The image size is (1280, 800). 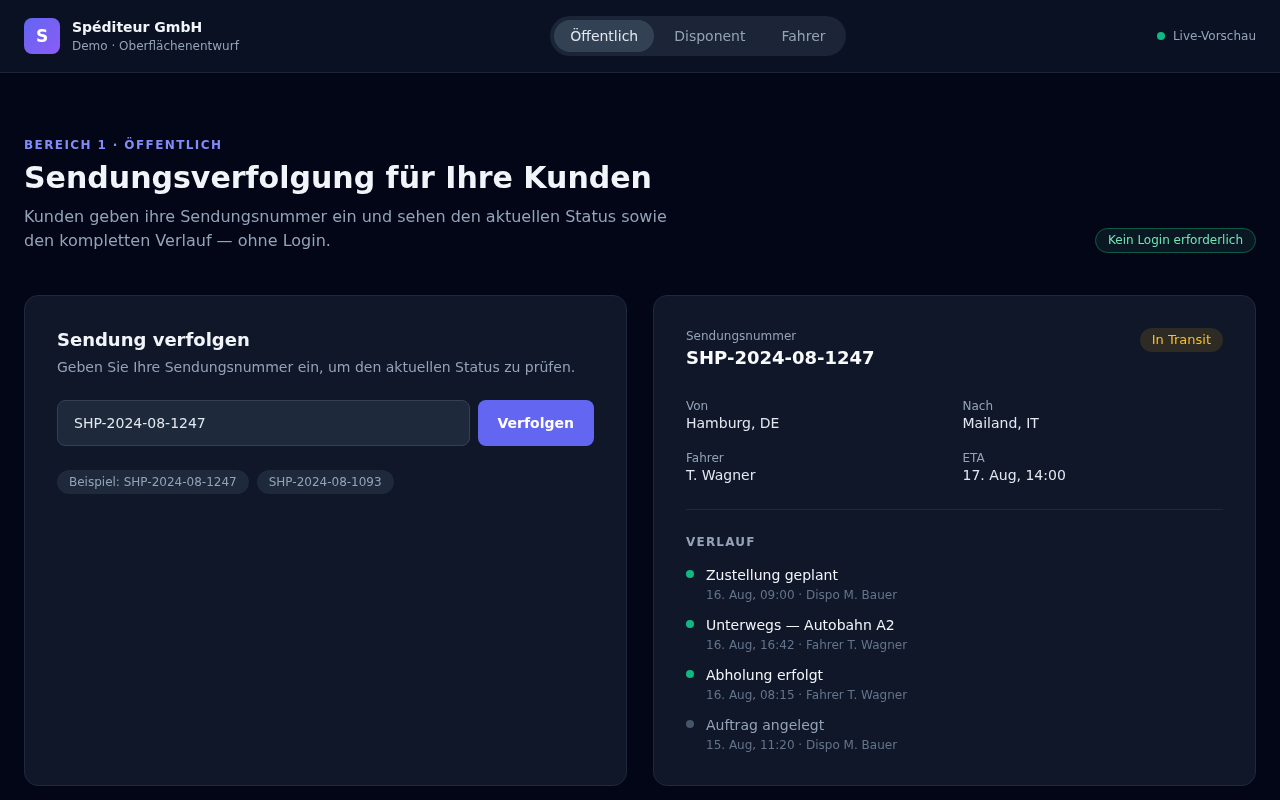 I want to click on field-value: Hamburg, DE, so click(x=733, y=423).